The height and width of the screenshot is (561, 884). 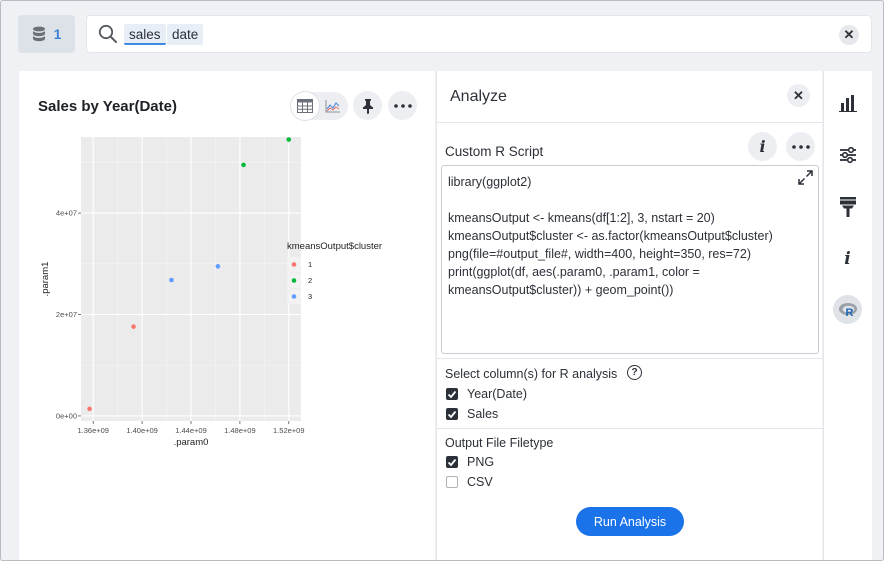 I want to click on chart-view-button, so click(x=333, y=106).